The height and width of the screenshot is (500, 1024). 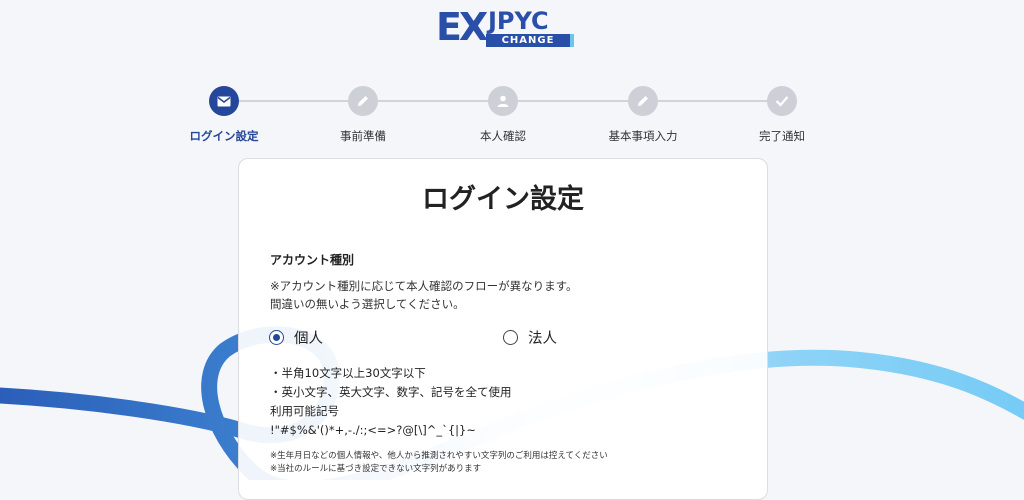 I want to click on radio-corporate, so click(x=510, y=337).